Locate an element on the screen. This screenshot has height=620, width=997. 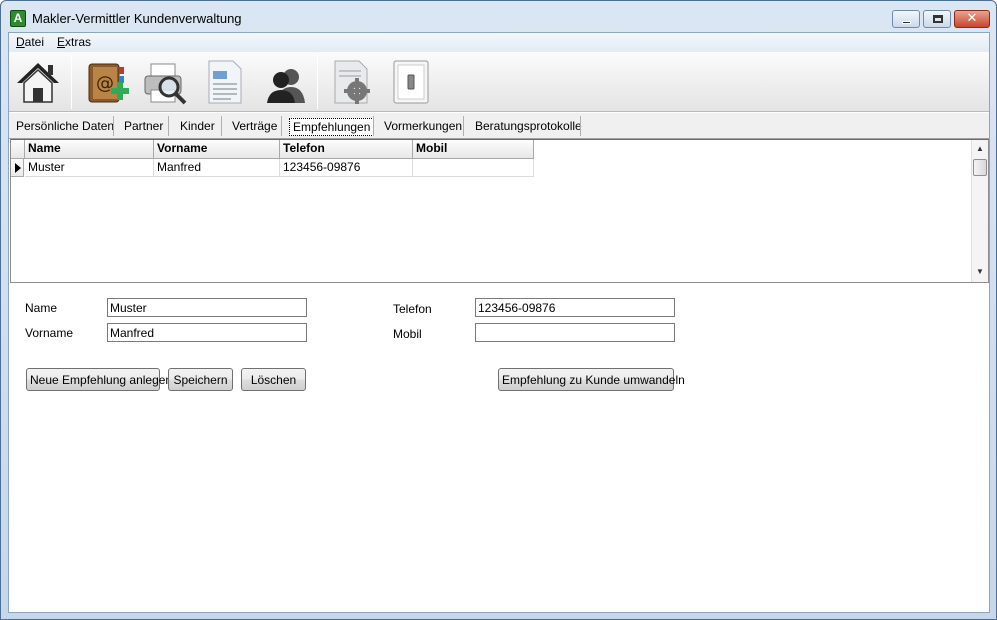
scroll-thumb is located at coordinates (980, 167).